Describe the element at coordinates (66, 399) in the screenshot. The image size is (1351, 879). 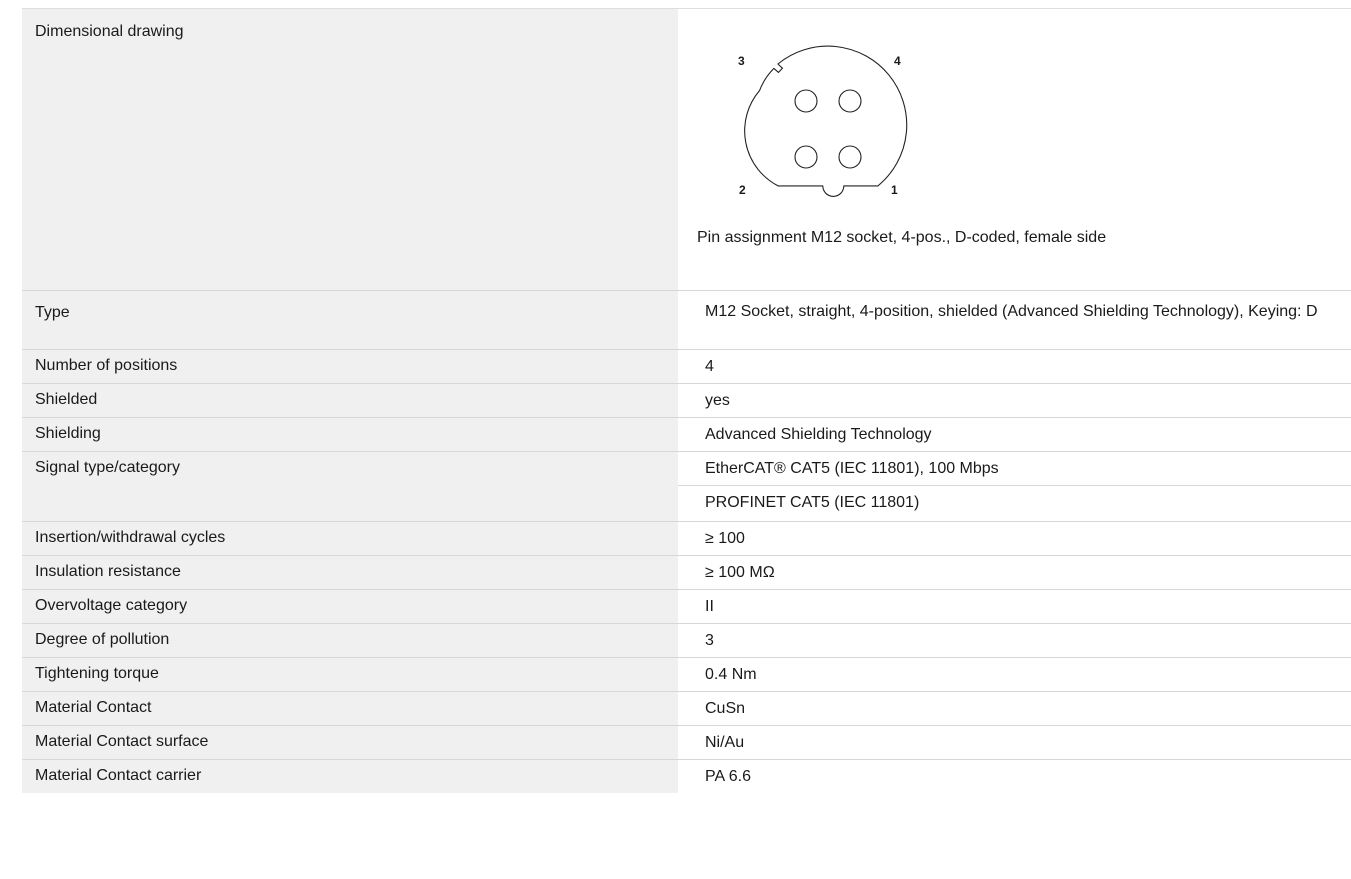
I see `spec-label: Shielded` at that location.